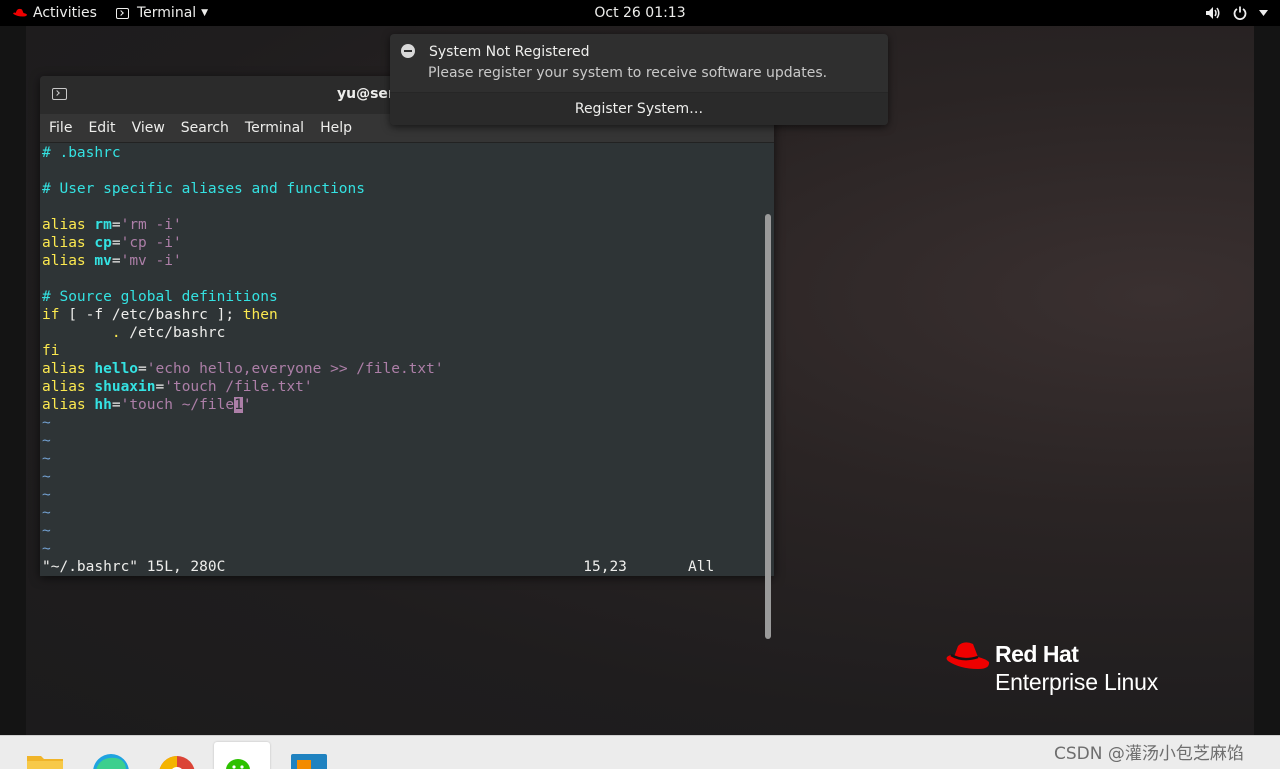  I want to click on terminal-app-icon, so click(122, 13).